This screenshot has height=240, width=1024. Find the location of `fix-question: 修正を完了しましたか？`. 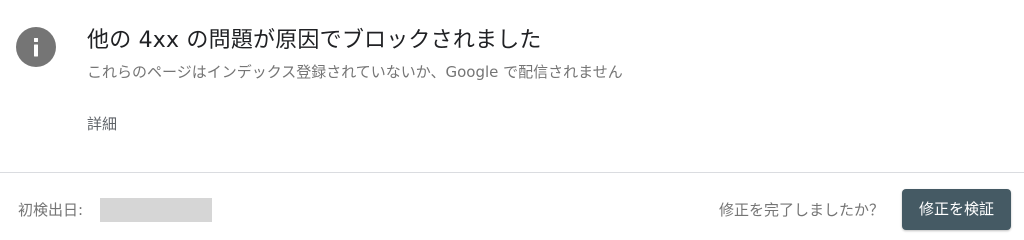

fix-question: 修正を完了しましたか？ is located at coordinates (801, 210).